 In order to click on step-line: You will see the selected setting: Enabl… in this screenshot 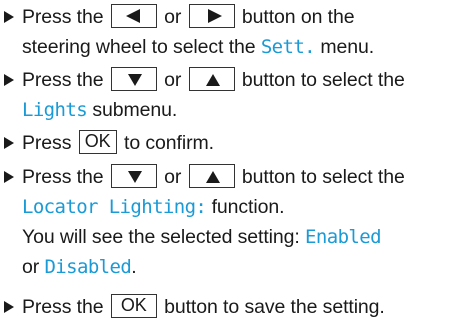, I will do `click(230, 237)`.